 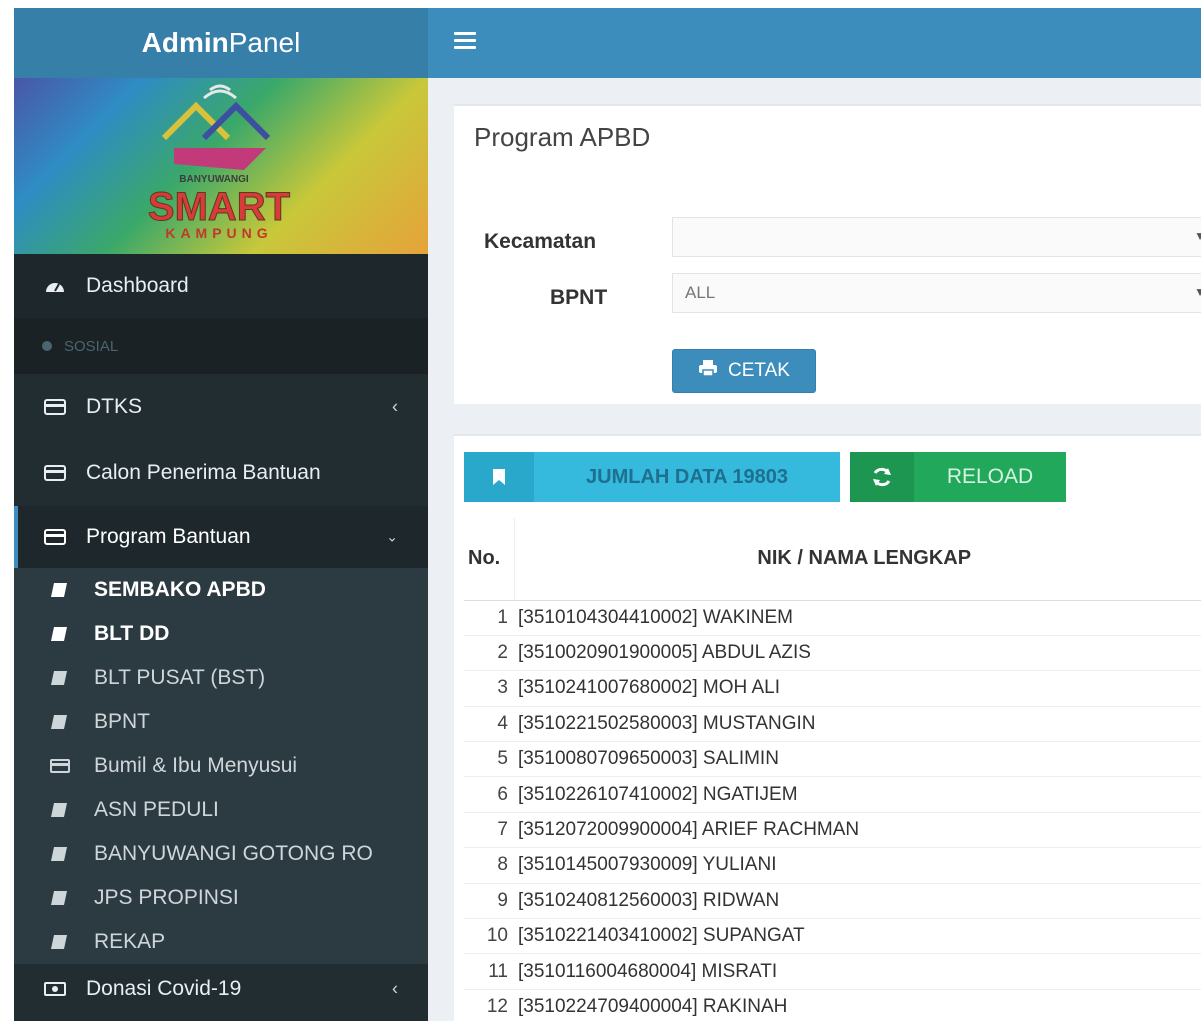 I want to click on reload-label: RELOAD, so click(x=990, y=476).